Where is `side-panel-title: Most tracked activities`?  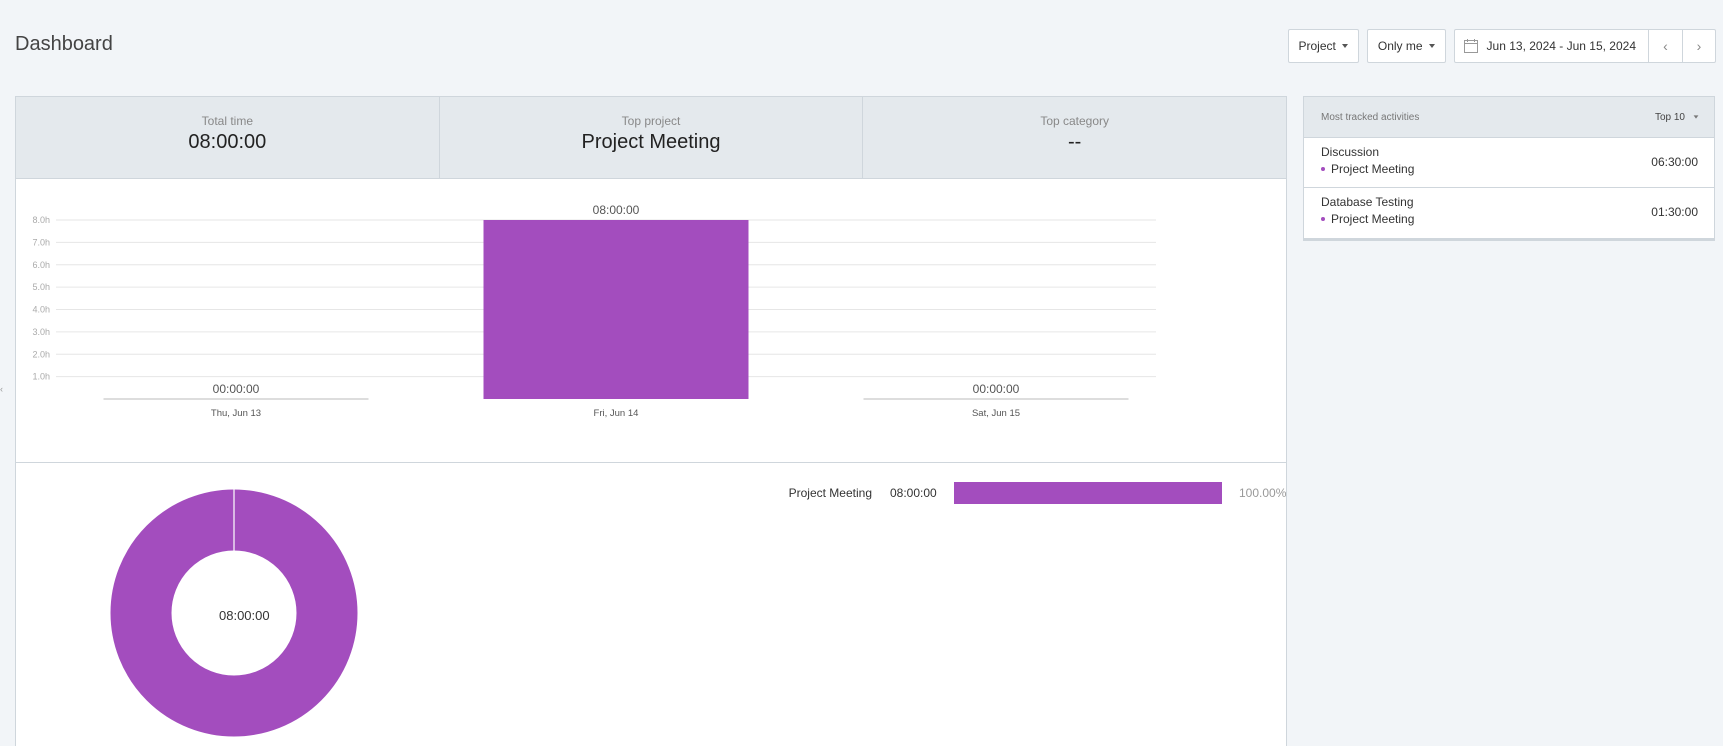
side-panel-title: Most tracked activities is located at coordinates (1370, 117).